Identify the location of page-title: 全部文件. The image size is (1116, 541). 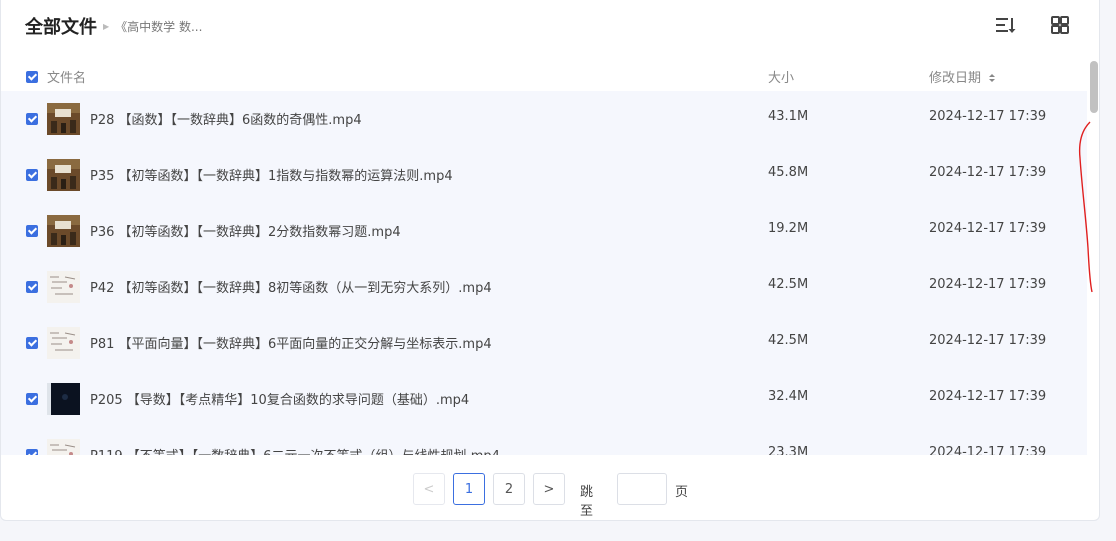
(61, 26).